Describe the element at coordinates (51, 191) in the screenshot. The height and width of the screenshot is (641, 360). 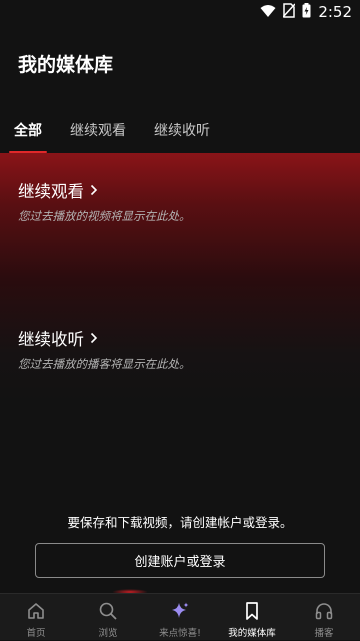
I see `continue-watching-title: 继续观看` at that location.